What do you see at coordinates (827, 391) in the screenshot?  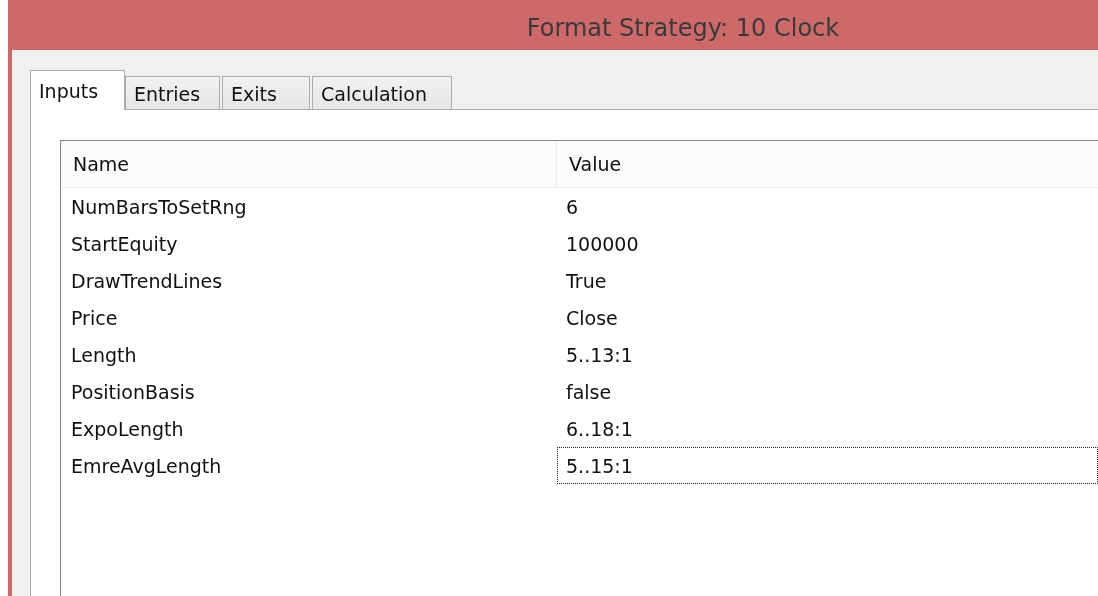 I see `table-cell: false` at bounding box center [827, 391].